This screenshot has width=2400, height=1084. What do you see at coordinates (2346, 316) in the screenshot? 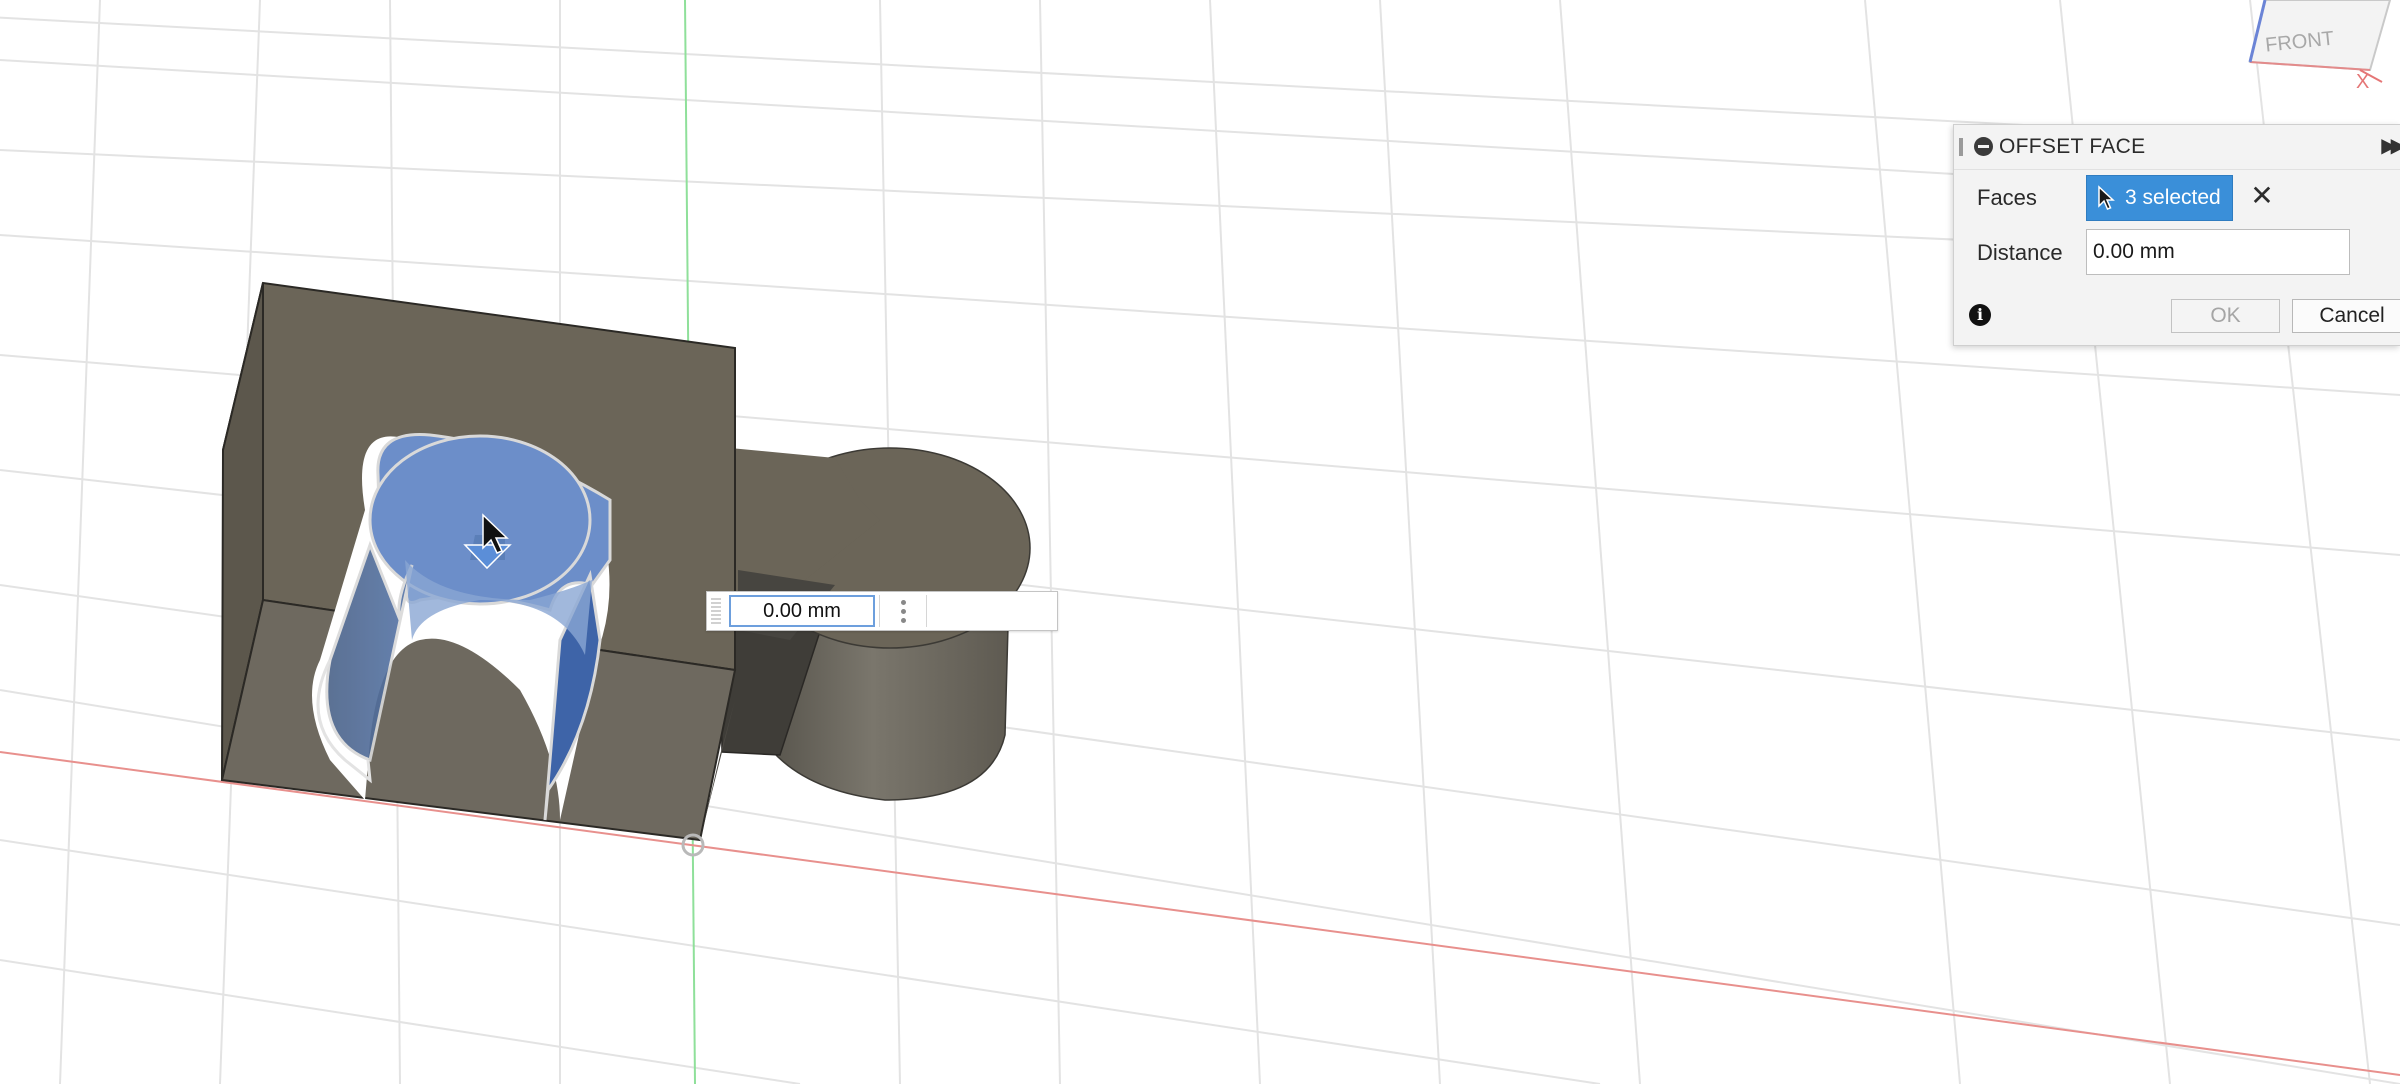
I see `cancel-button: Cancel` at bounding box center [2346, 316].